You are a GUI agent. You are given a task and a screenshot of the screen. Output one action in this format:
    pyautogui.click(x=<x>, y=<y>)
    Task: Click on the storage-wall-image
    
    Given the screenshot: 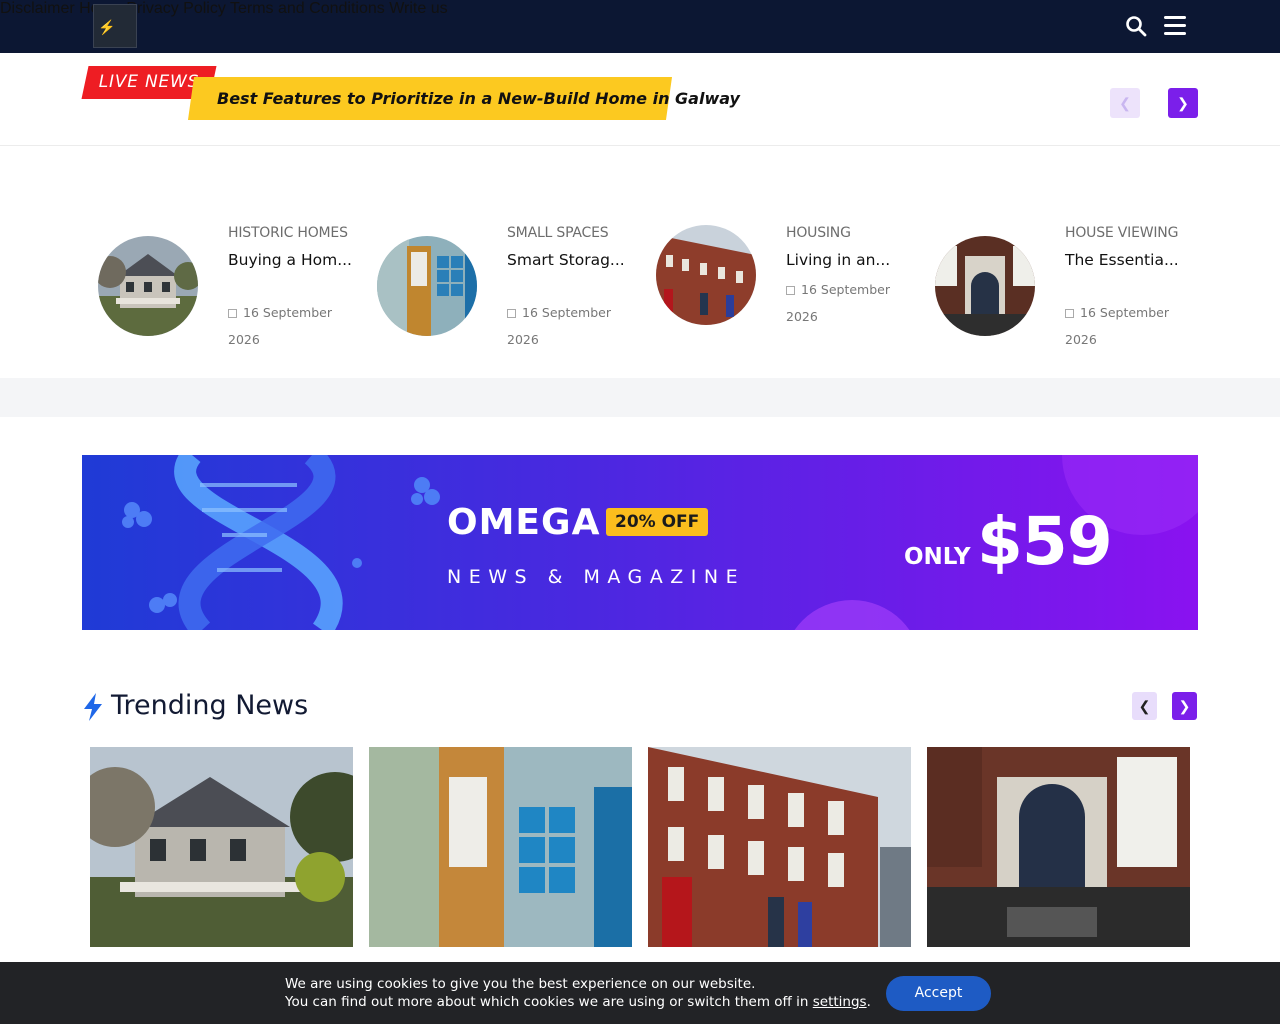 What is the action you would take?
    pyautogui.click(x=427, y=286)
    